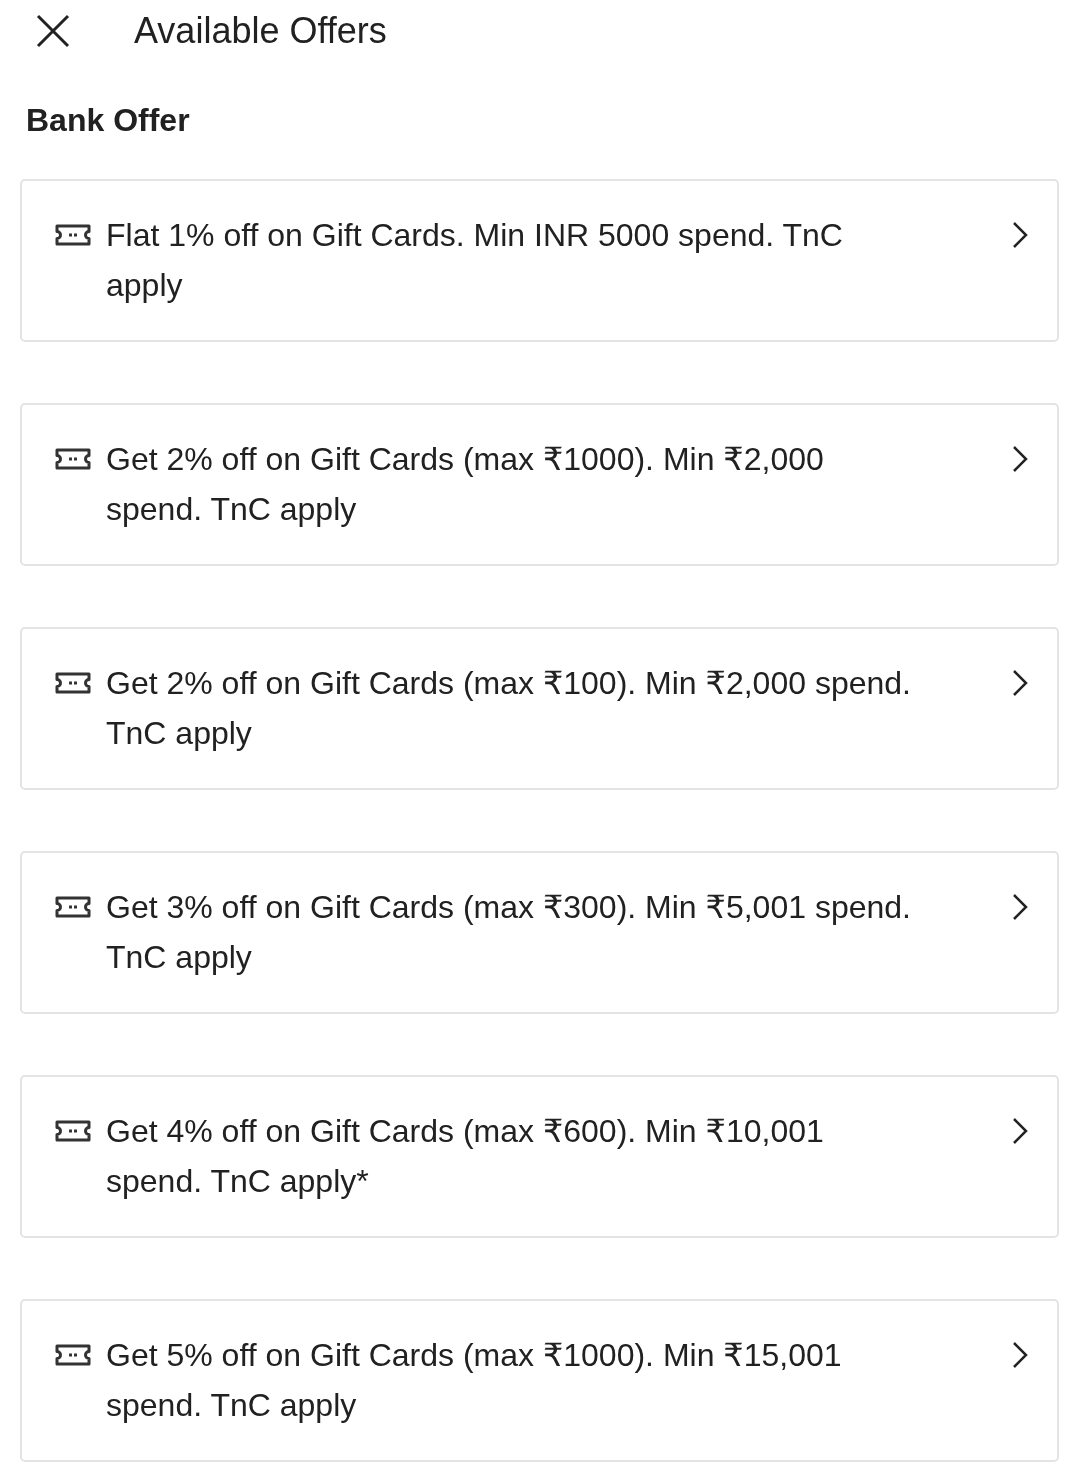 The image size is (1080, 1464). I want to click on offer-card: Get 4% off on Gift Cards (max ₹600). Min ₹10,001 spend. TnC apply*, so click(539, 1156).